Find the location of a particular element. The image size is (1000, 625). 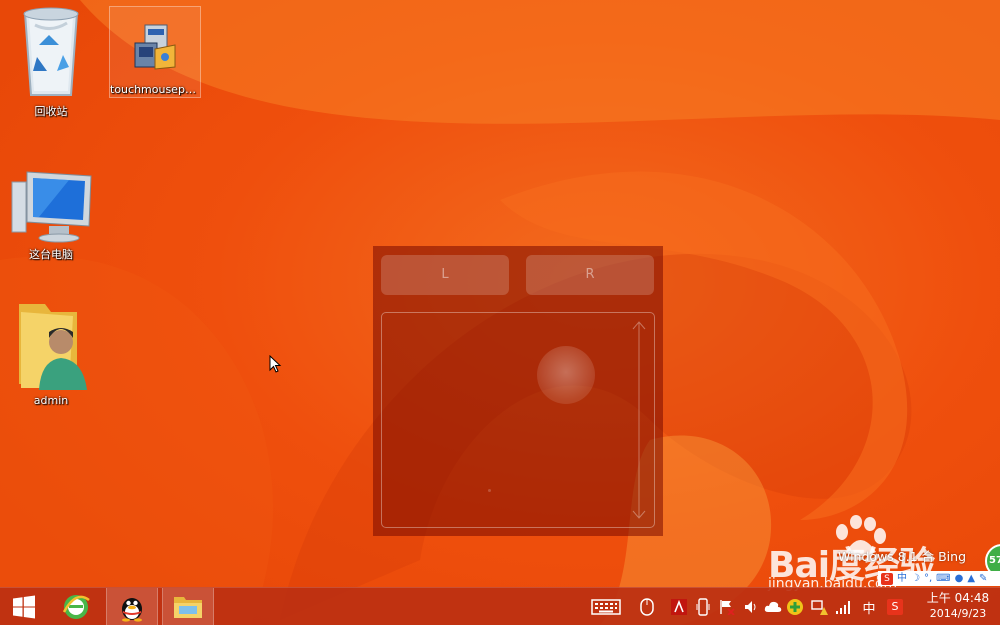

security-icon is located at coordinates (795, 607).